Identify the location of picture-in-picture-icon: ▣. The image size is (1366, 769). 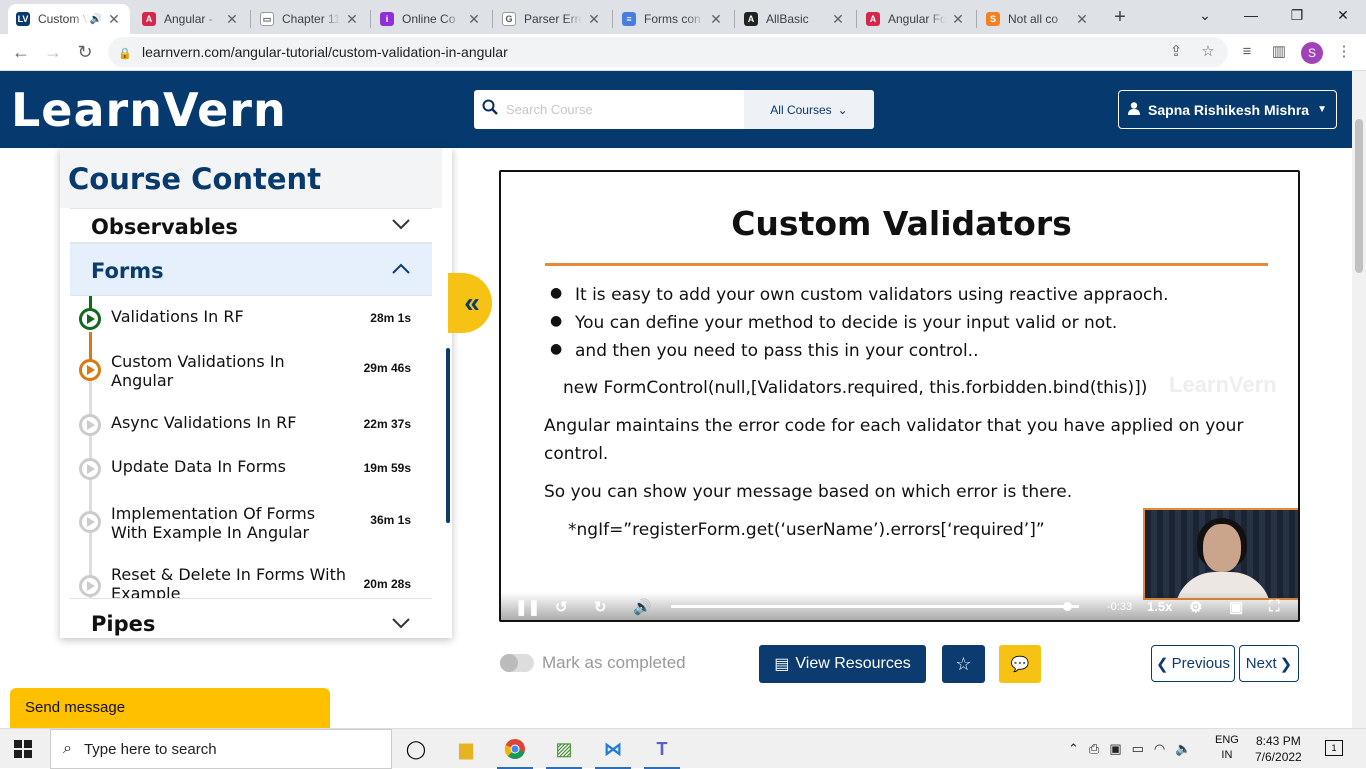
(1236, 607).